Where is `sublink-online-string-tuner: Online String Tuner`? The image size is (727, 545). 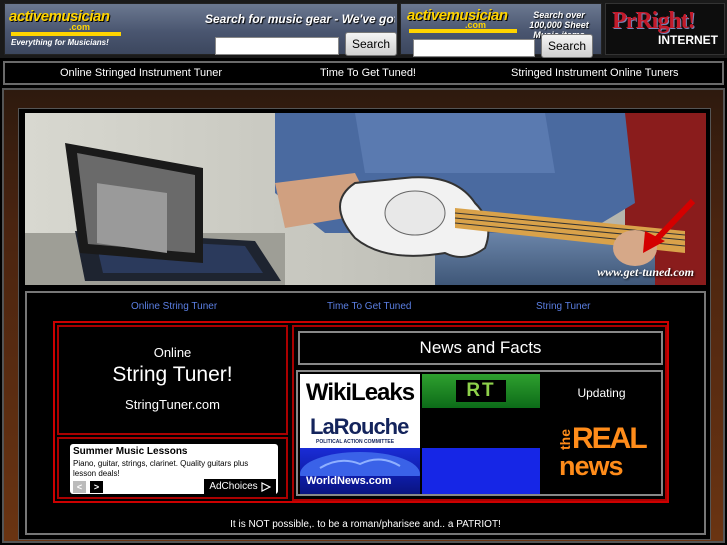 sublink-online-string-tuner: Online String Tuner is located at coordinates (174, 306).